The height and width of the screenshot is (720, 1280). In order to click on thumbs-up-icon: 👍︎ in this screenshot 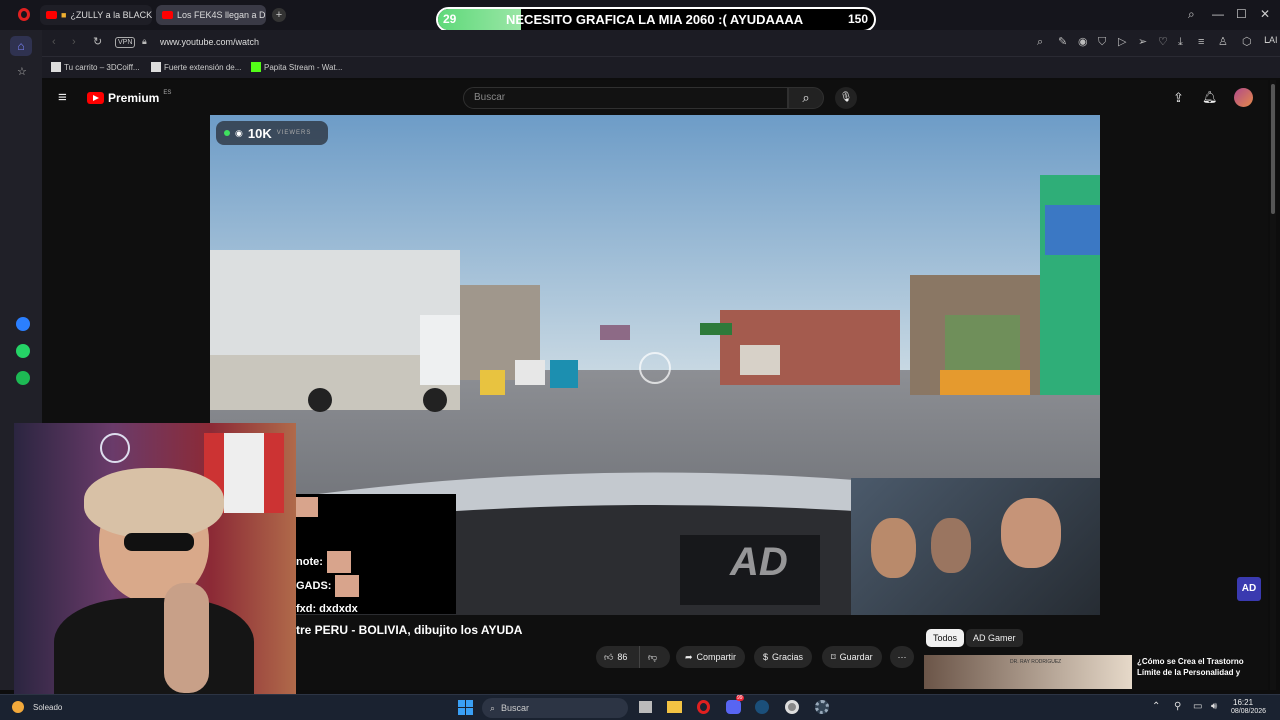, I will do `click(609, 656)`.